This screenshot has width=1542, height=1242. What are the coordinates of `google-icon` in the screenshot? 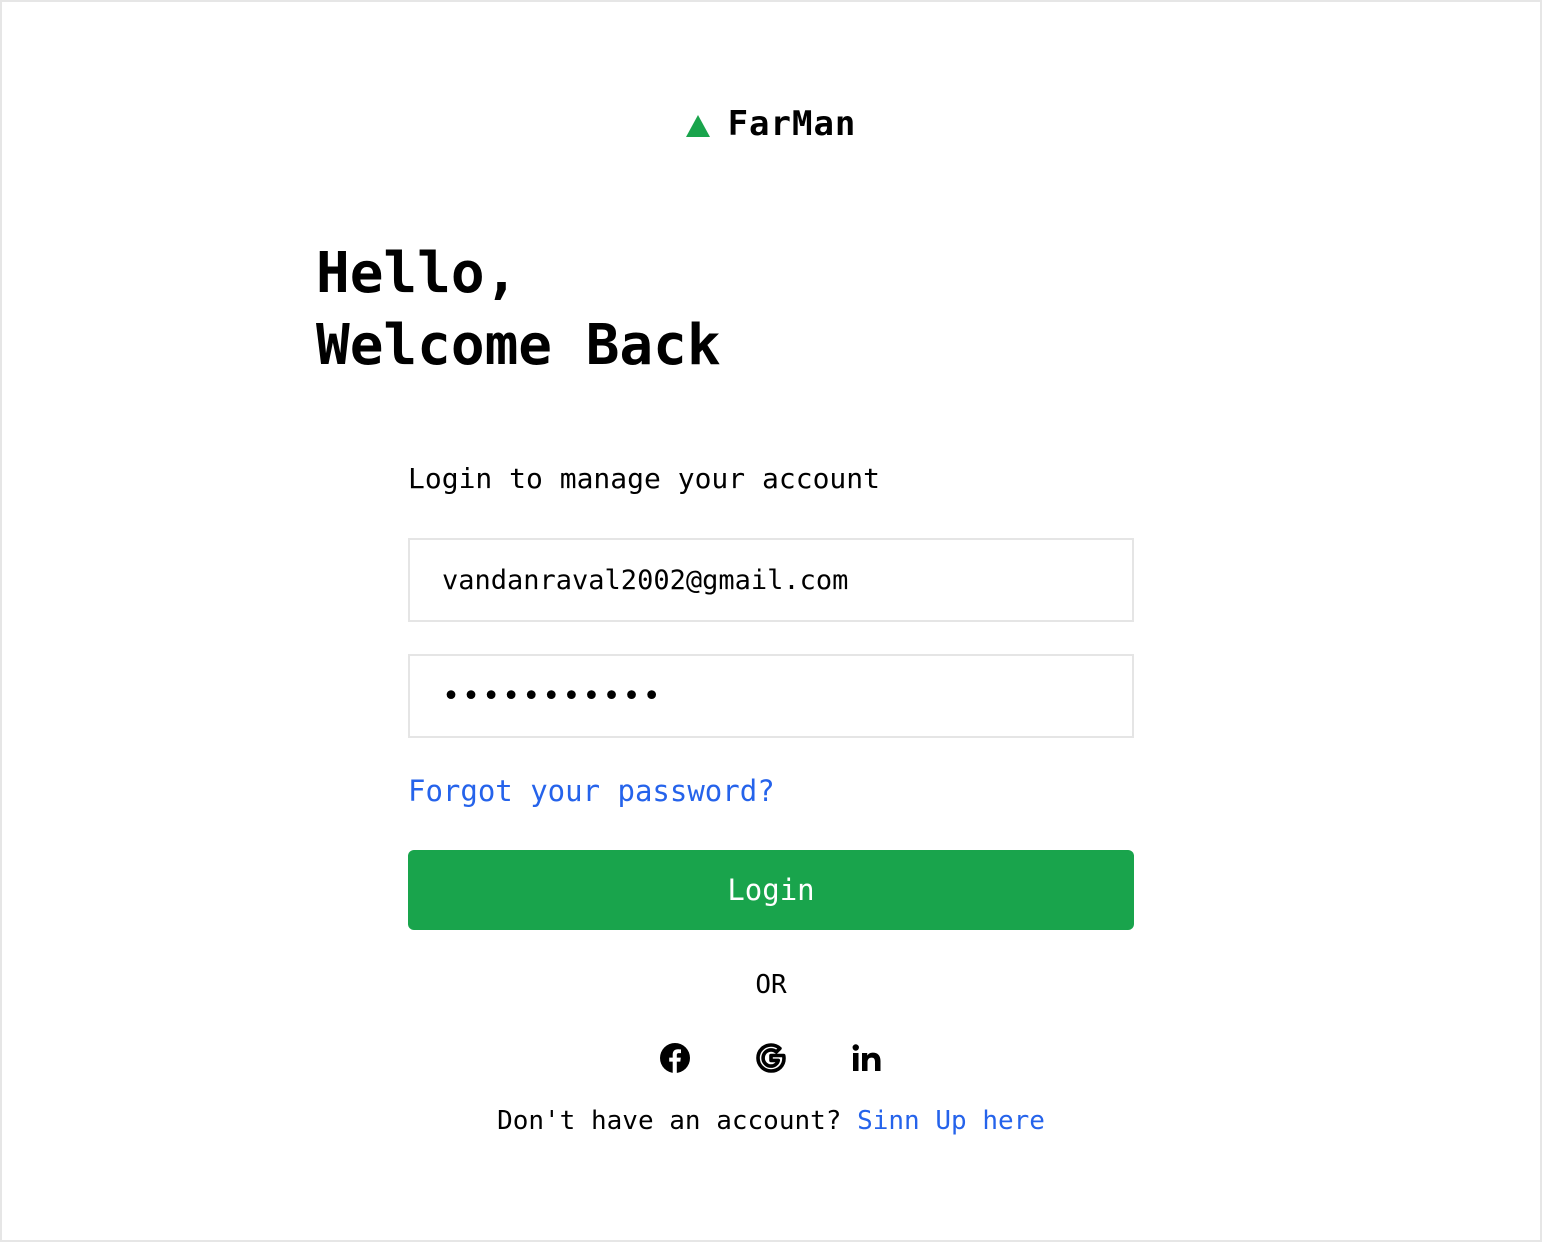 It's located at (771, 1058).